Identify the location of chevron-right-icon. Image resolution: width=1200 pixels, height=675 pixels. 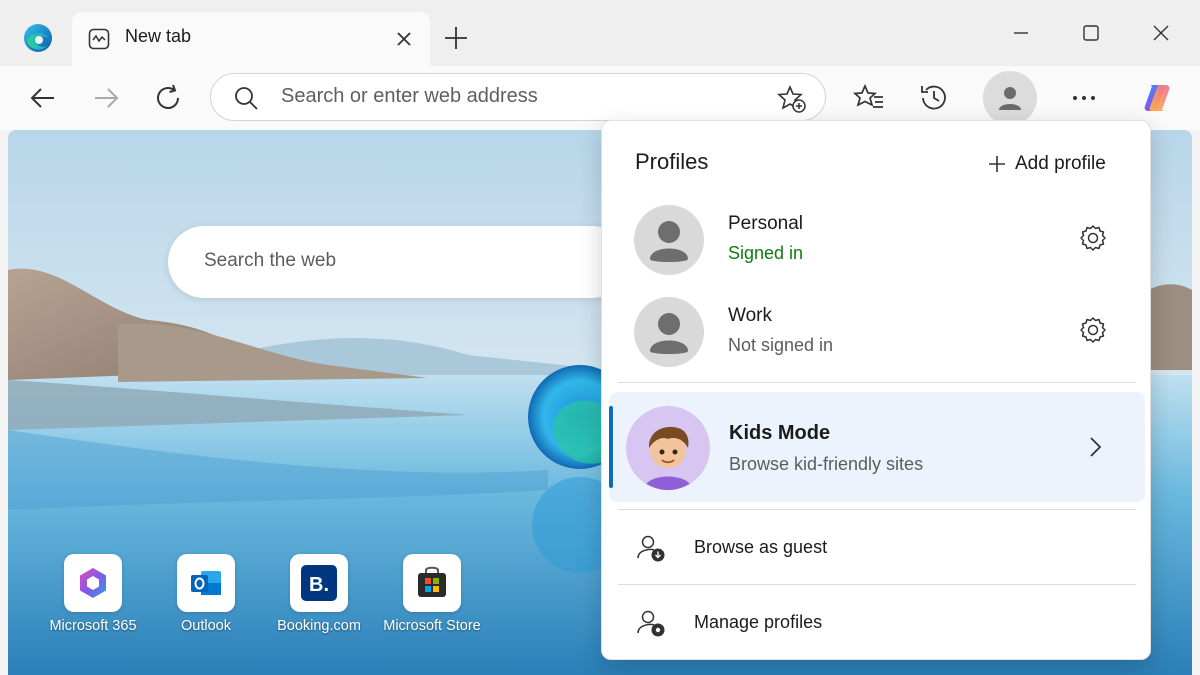
(1096, 447).